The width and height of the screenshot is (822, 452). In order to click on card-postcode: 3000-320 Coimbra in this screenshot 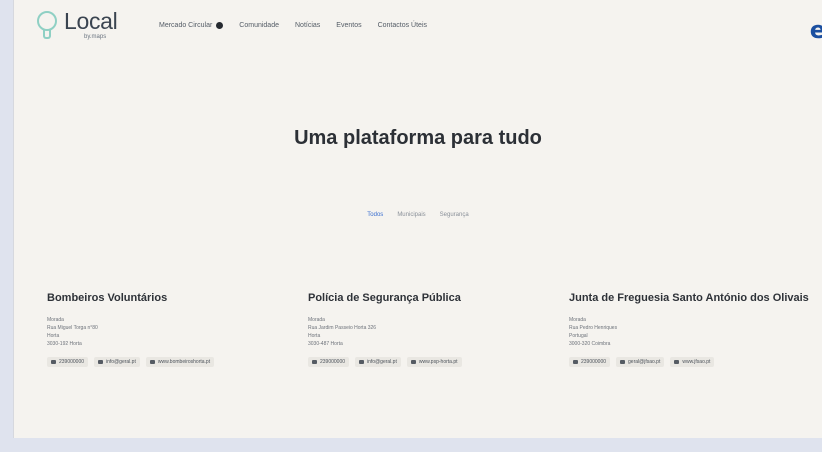, I will do `click(590, 344)`.